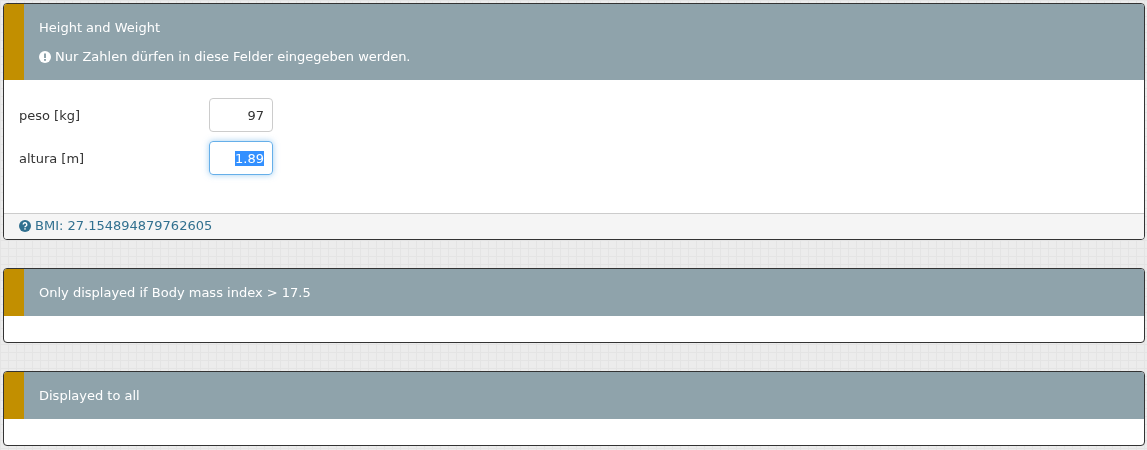 The width and height of the screenshot is (1147, 450). What do you see at coordinates (45, 56) in the screenshot?
I see `exclamation-icon` at bounding box center [45, 56].